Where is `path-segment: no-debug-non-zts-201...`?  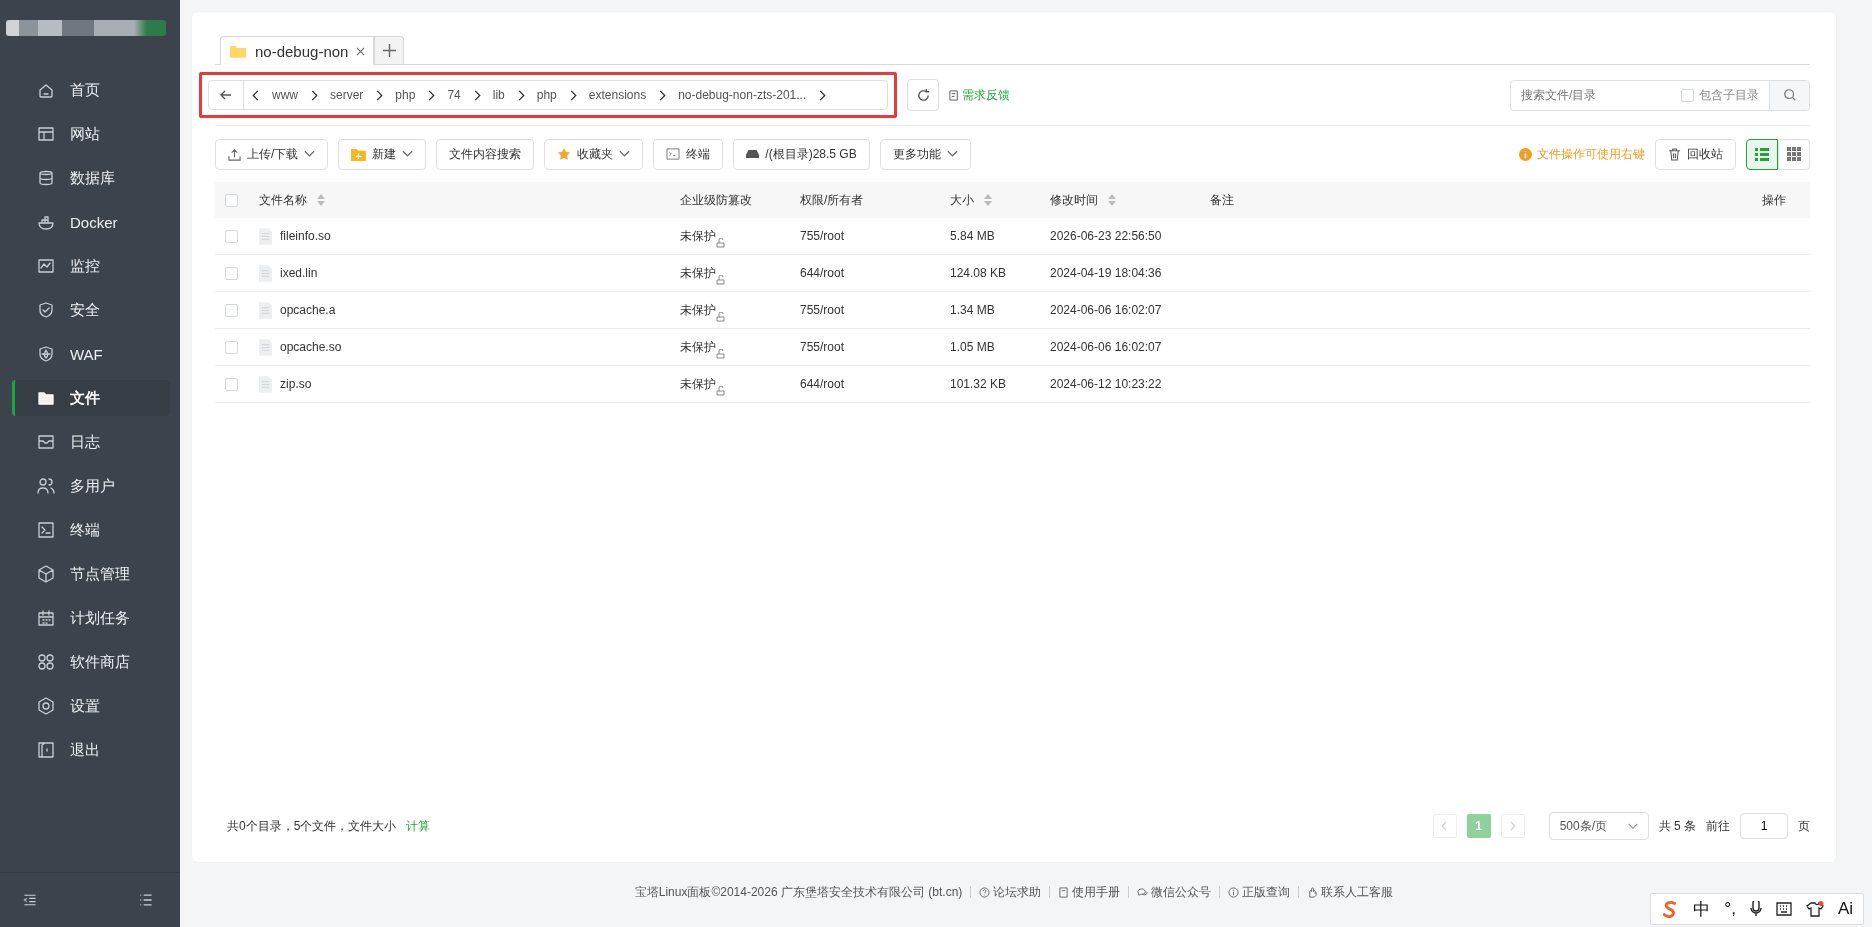
path-segment: no-debug-non-zts-201... is located at coordinates (742, 95).